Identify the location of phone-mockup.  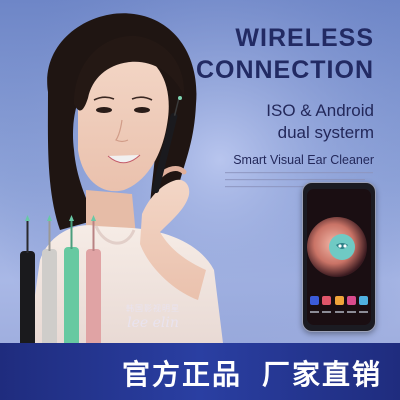
(339, 257).